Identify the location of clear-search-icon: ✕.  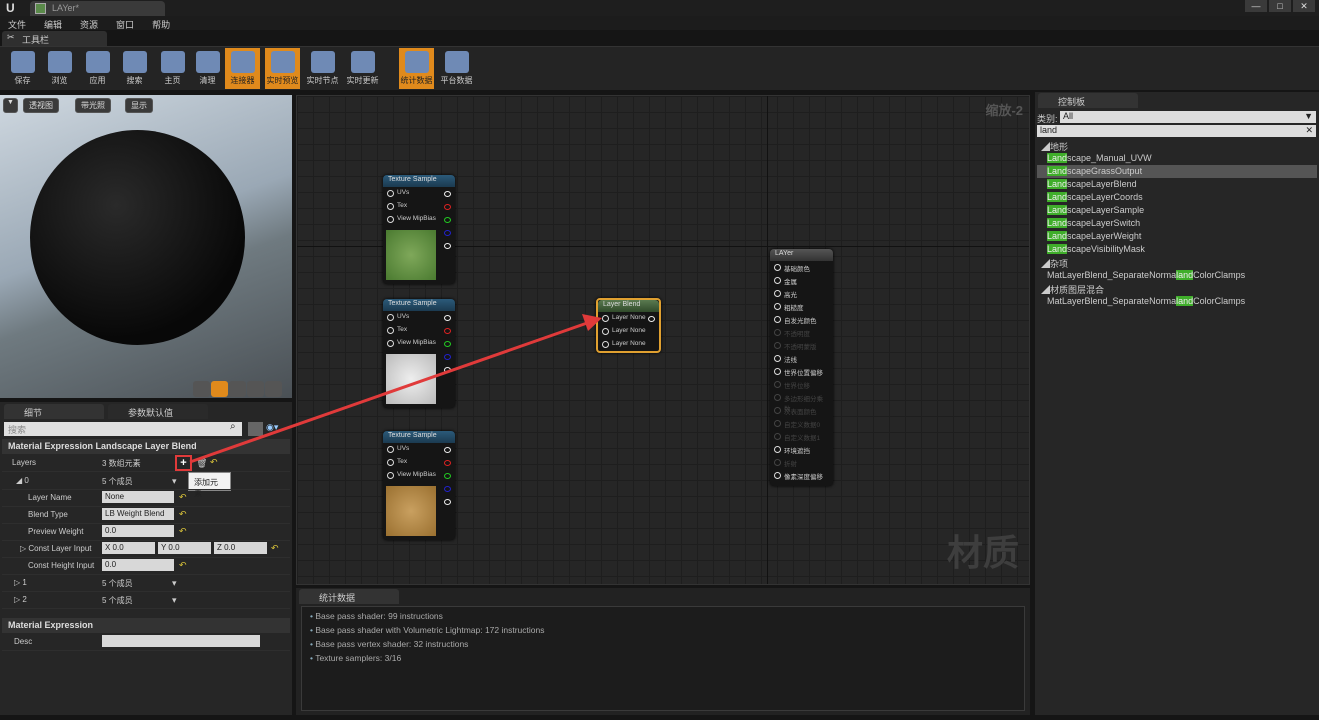
(1309, 130).